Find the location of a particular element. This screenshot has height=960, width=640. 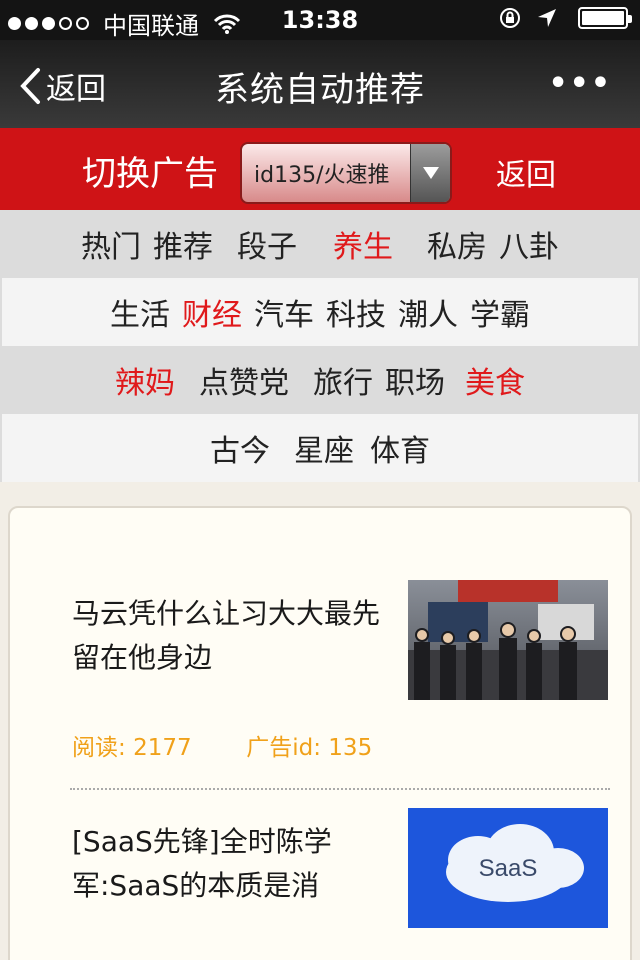

article-thumbnail: SaaS is located at coordinates (508, 868).